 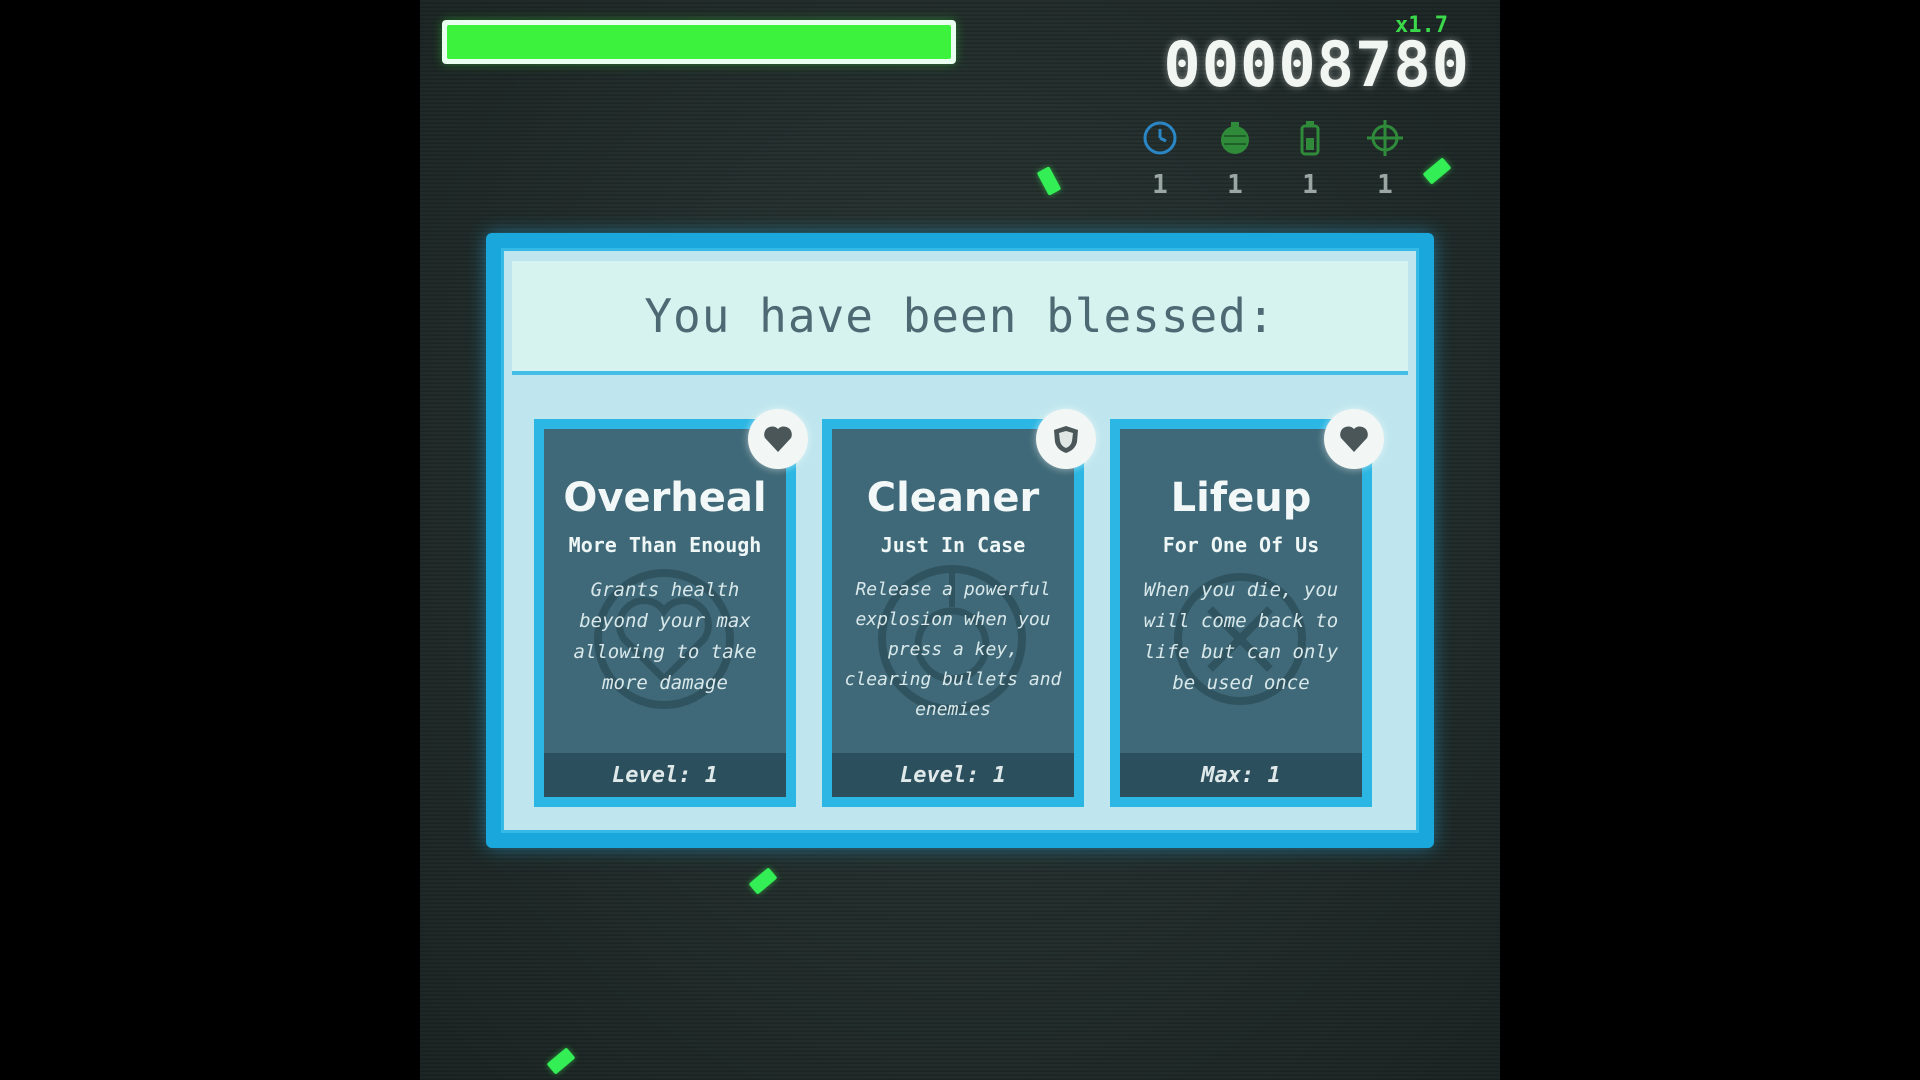 I want to click on health-bar-fill, so click(x=699, y=42).